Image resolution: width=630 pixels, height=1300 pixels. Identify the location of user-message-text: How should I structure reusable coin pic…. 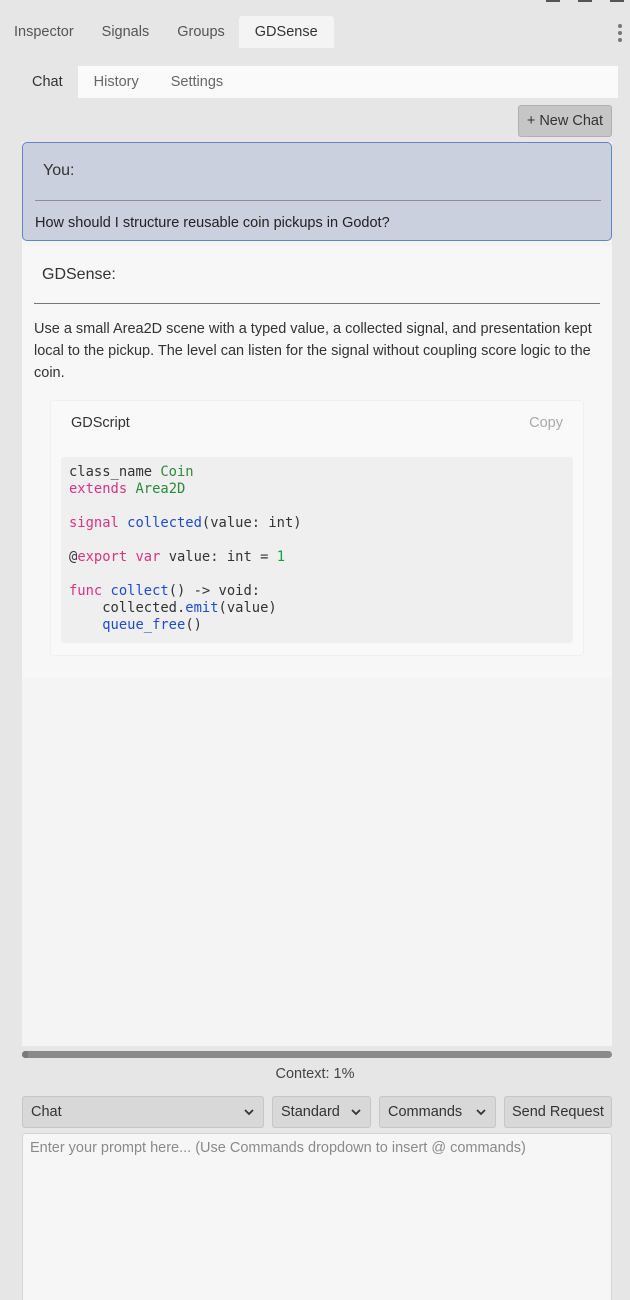
(212, 223).